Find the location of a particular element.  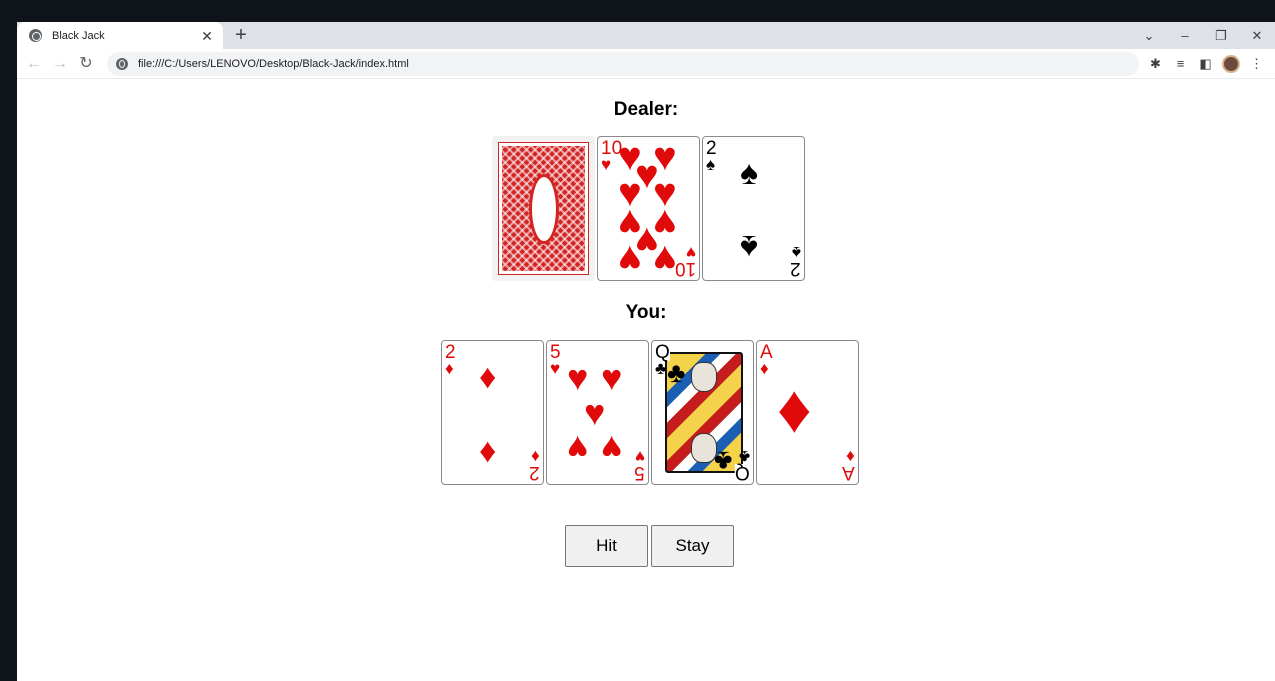

tab-search-icon: ⌄ is located at coordinates (1149, 35).